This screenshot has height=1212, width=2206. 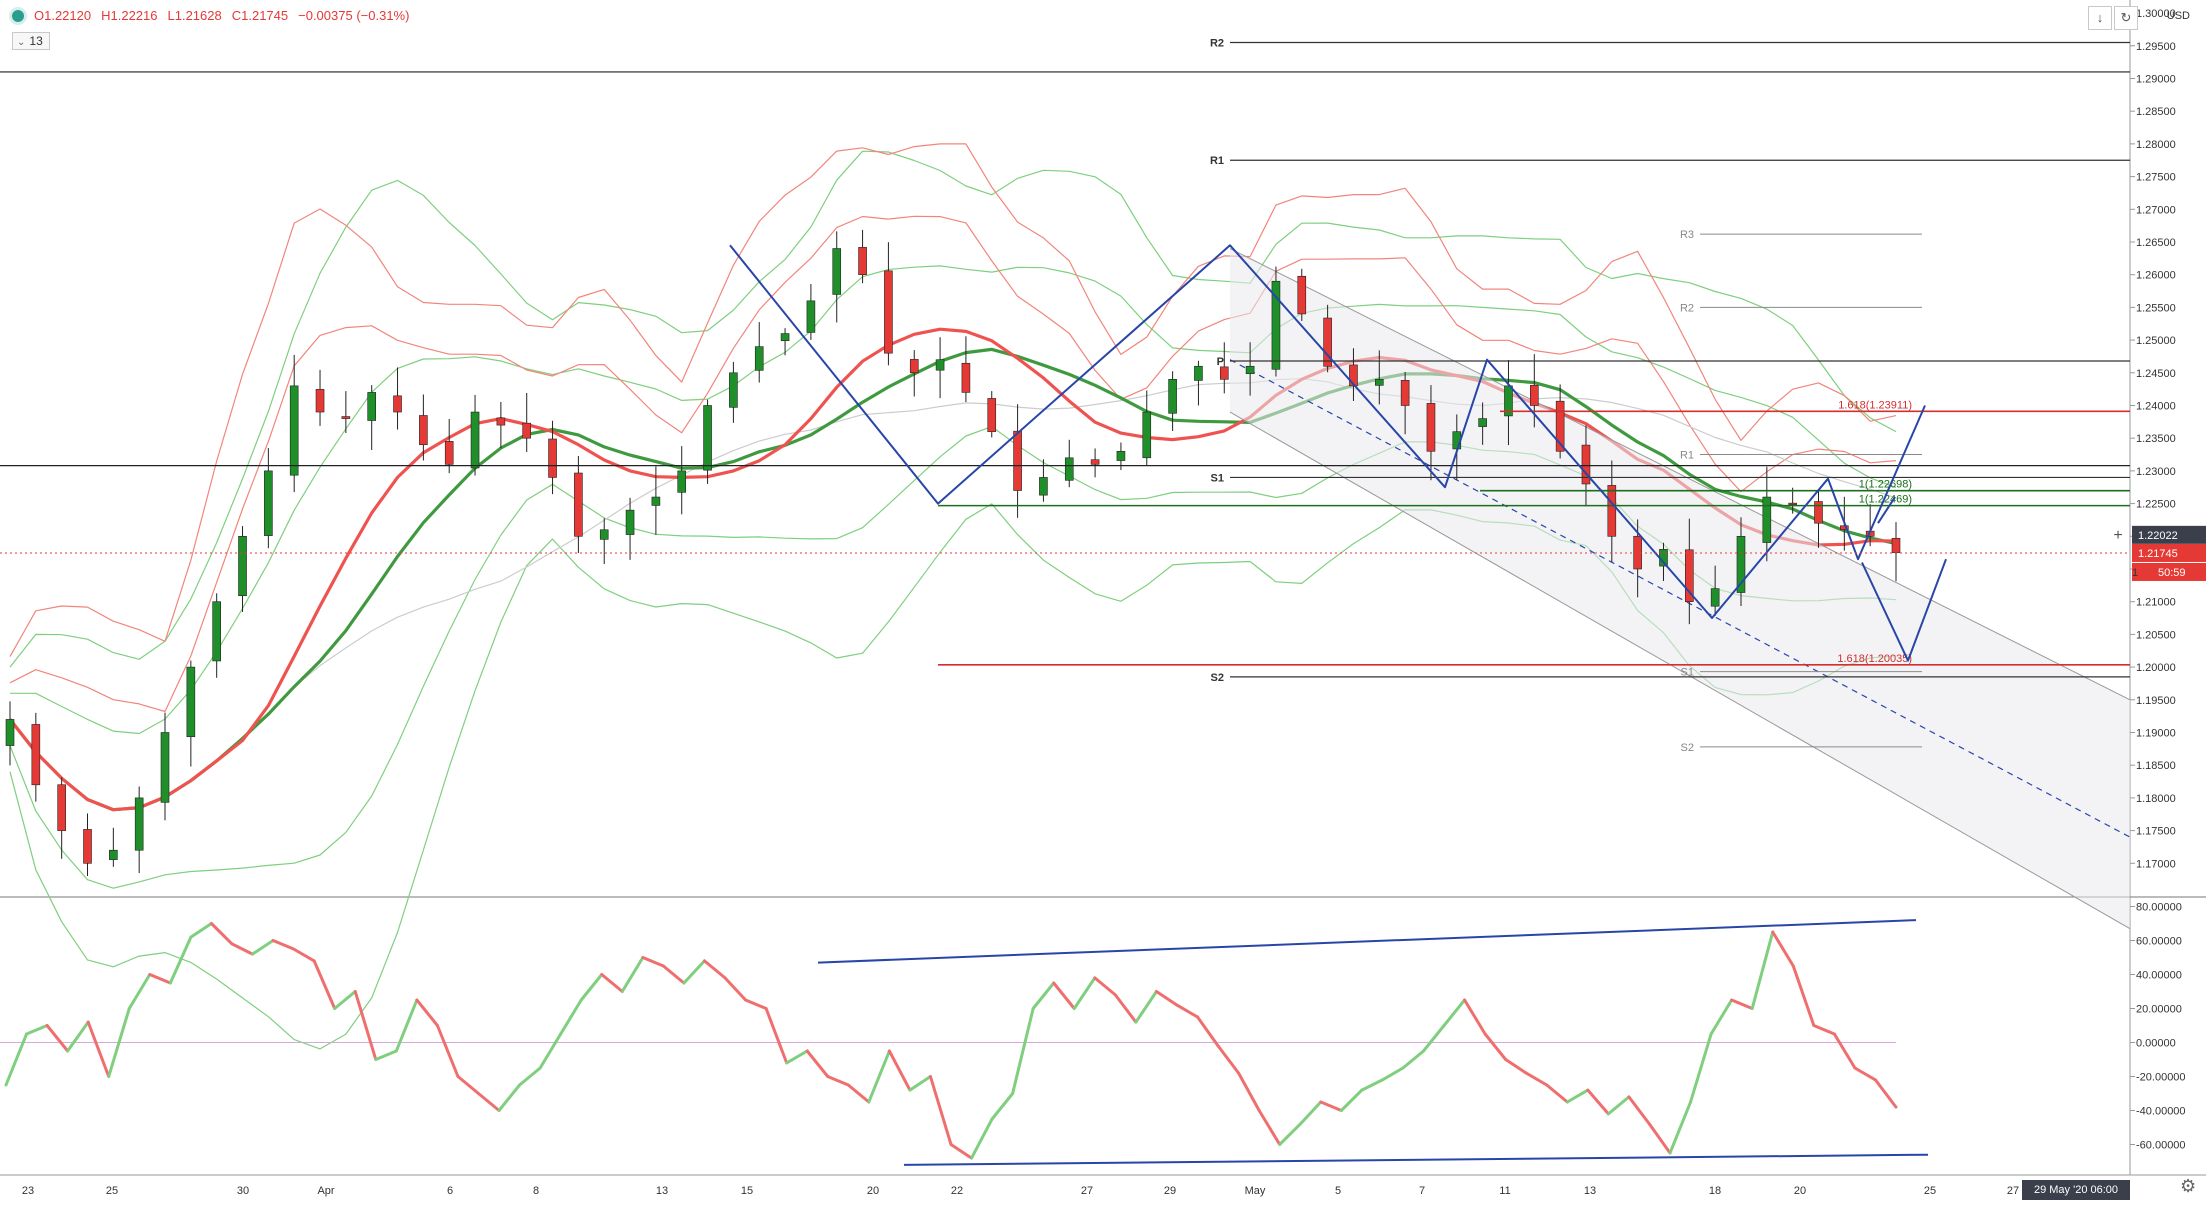 What do you see at coordinates (260, 15) in the screenshot?
I see `close-value: C1.21745` at bounding box center [260, 15].